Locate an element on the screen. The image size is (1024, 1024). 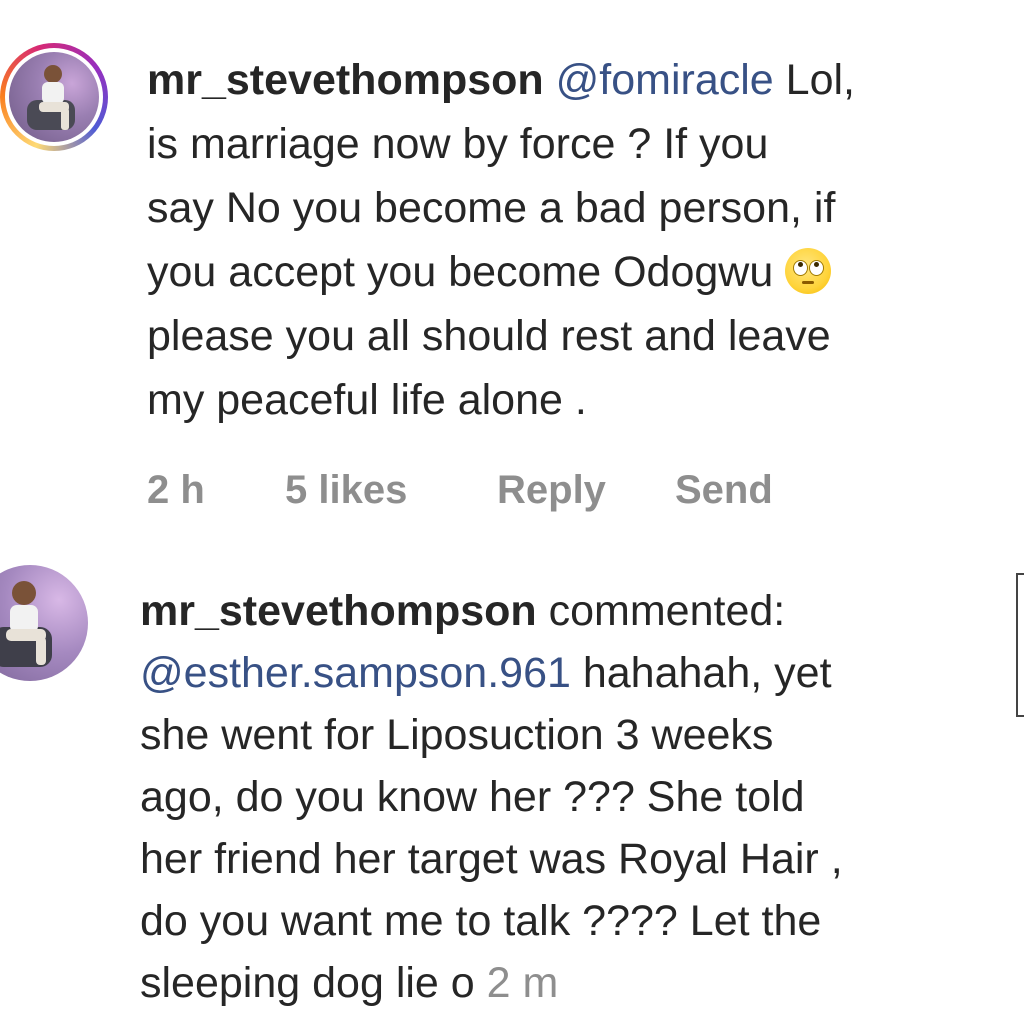
comment-line: her friend her target was Royal Hair , is located at coordinates (491, 859).